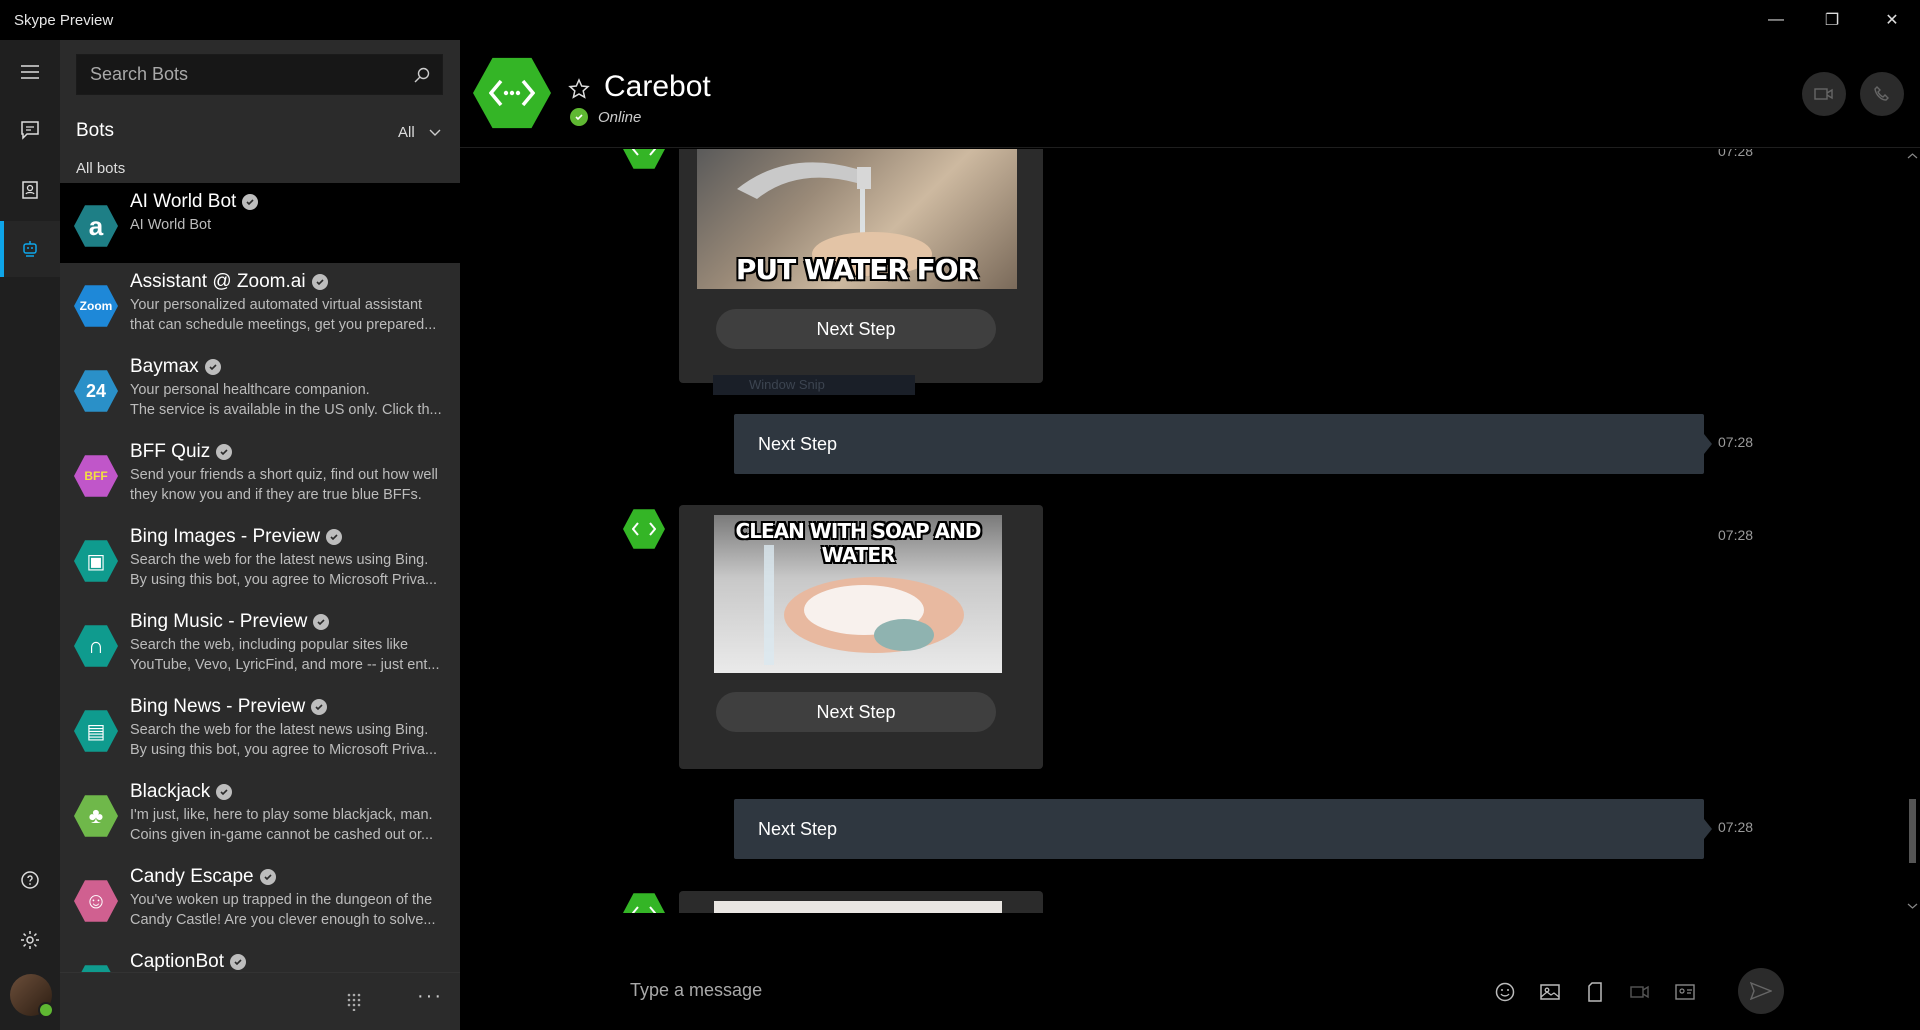 The height and width of the screenshot is (1030, 1920). I want to click on send-file-button, so click(1595, 992).